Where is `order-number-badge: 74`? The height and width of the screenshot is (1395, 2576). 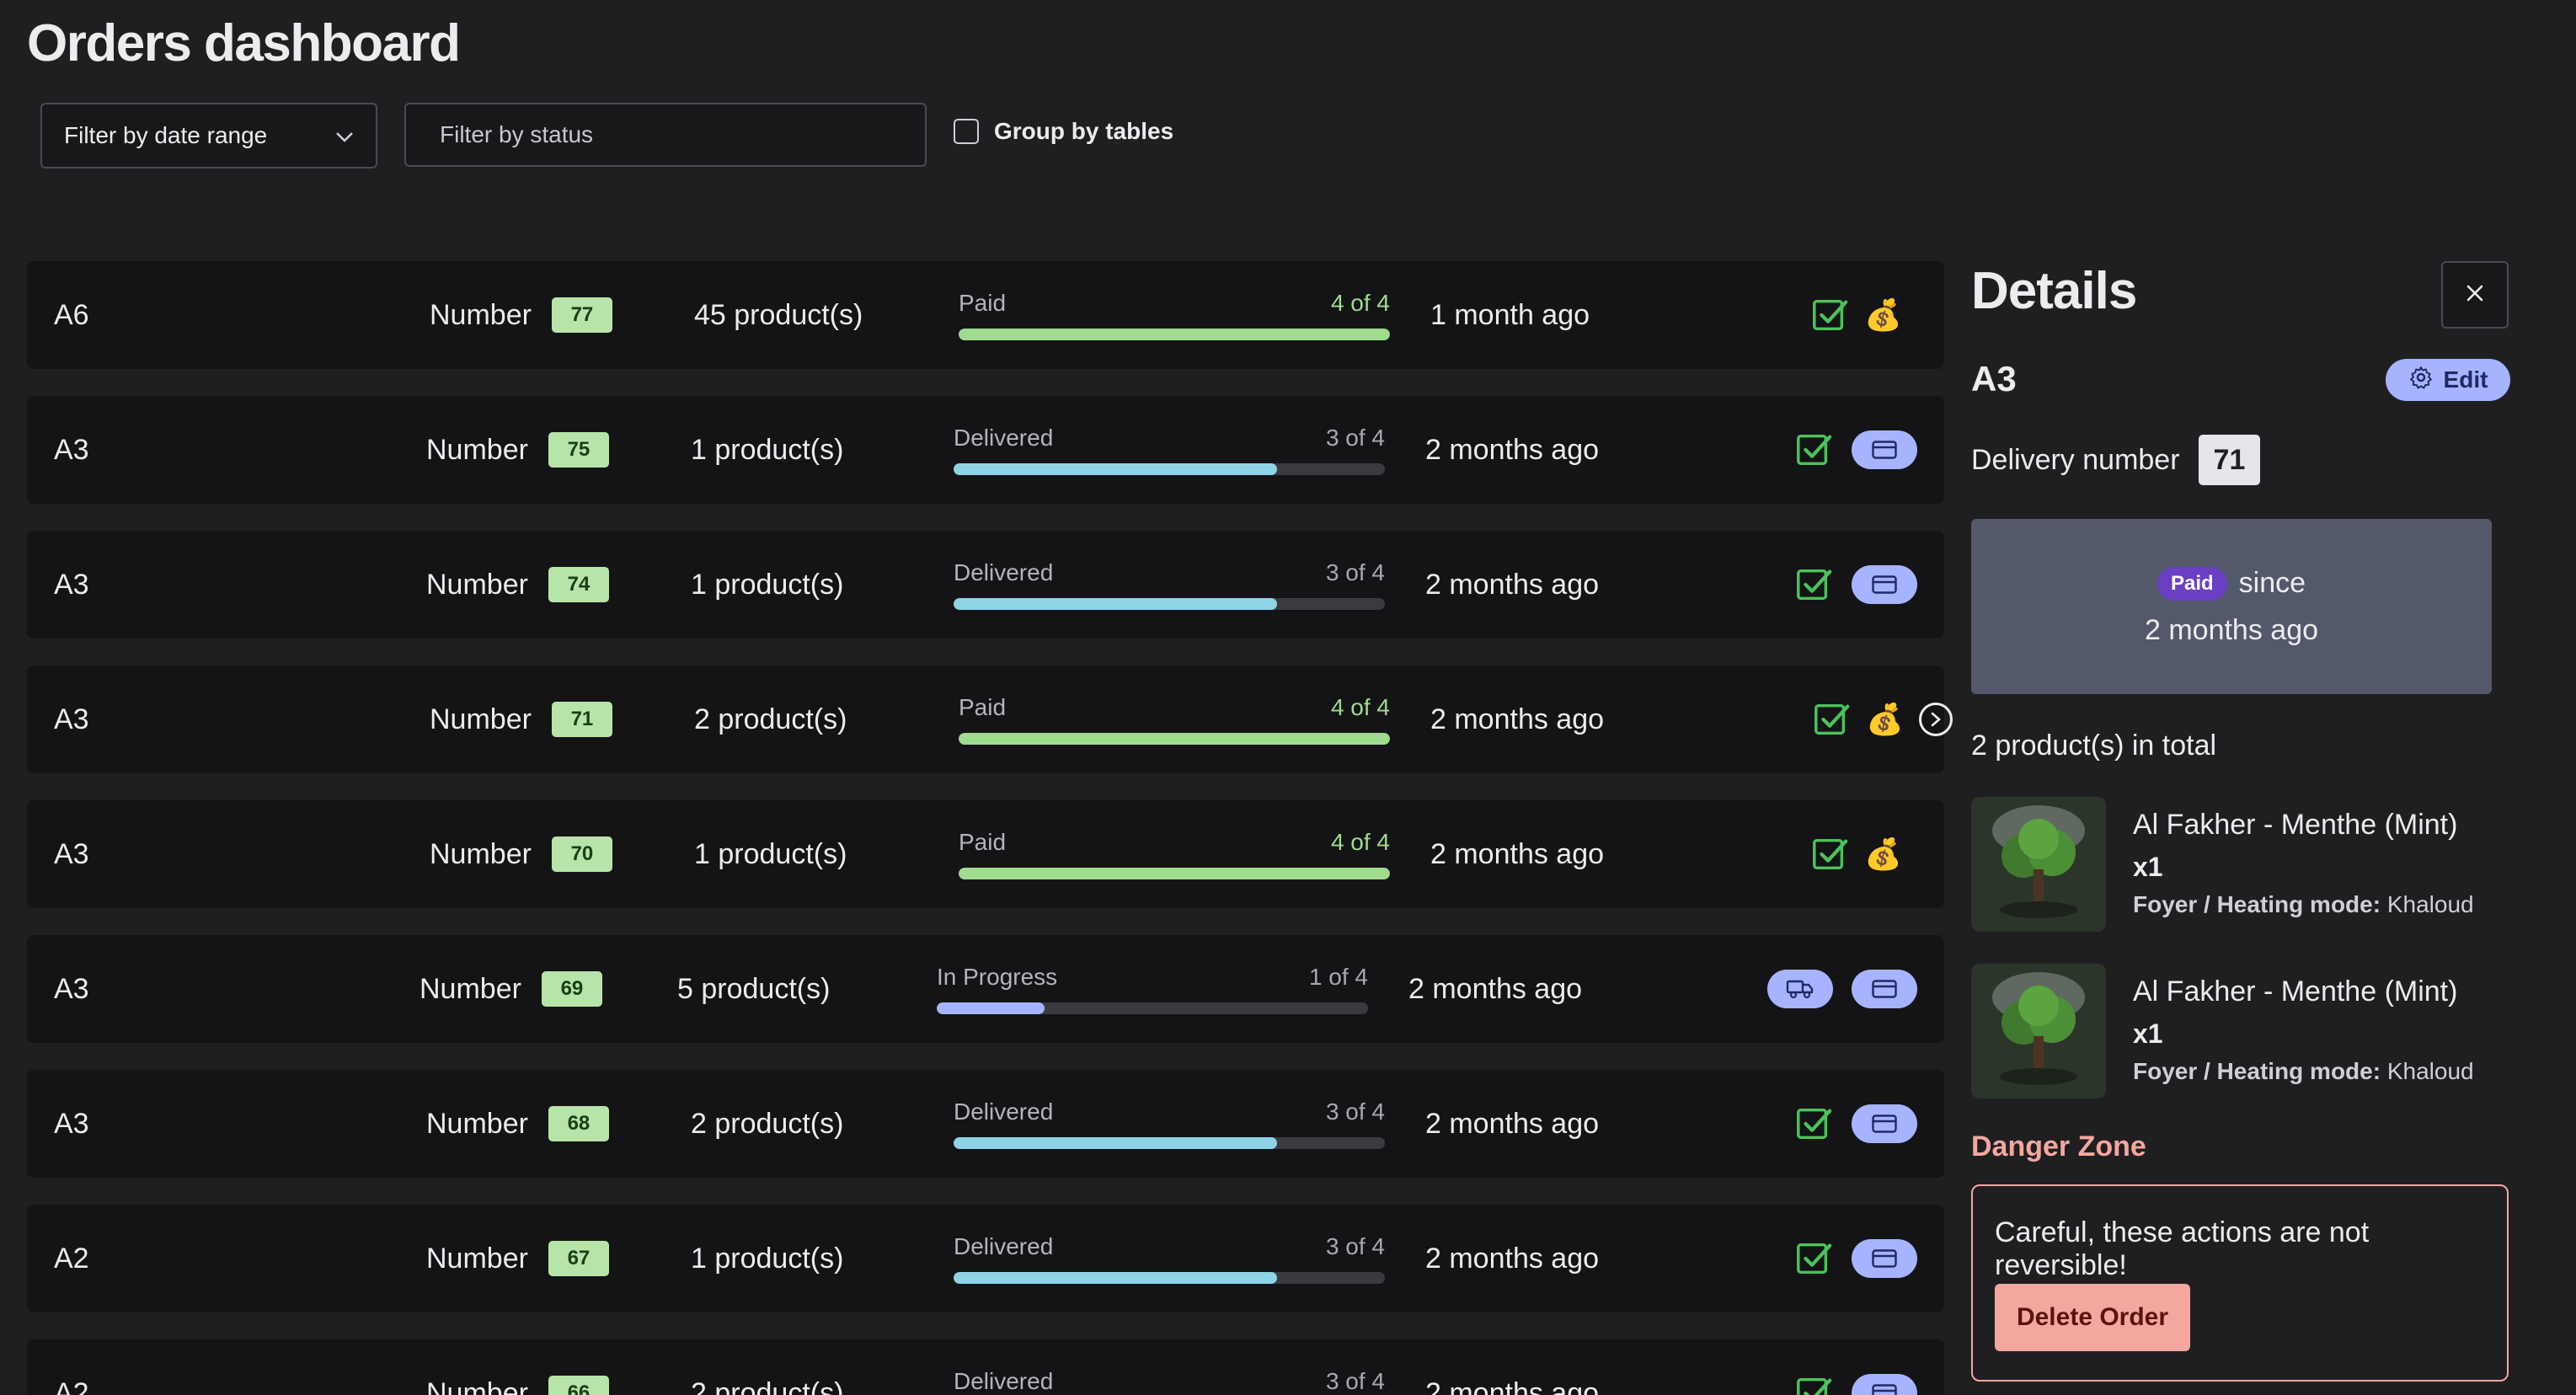 order-number-badge: 74 is located at coordinates (578, 584).